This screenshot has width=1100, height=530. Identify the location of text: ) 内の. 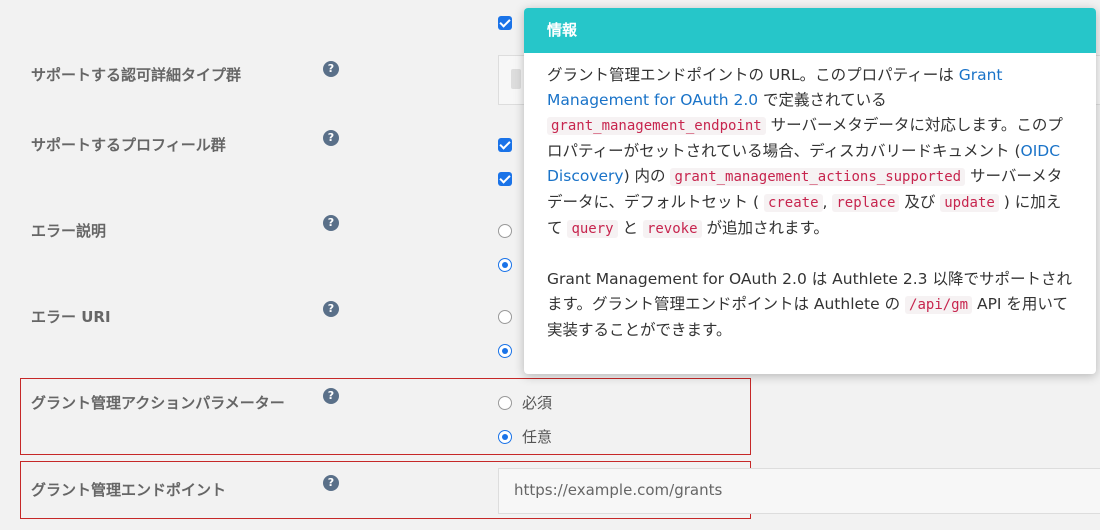
(647, 176).